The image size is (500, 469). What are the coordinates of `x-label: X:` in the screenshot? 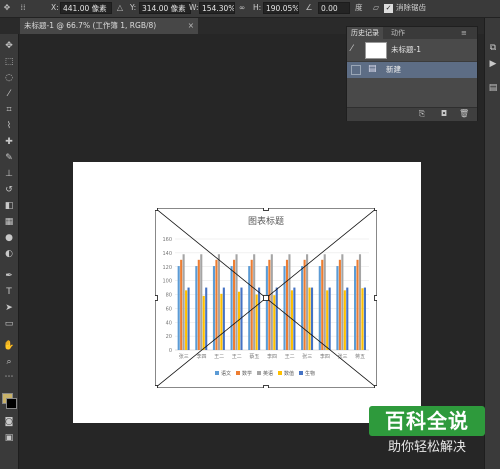 It's located at (55, 7).